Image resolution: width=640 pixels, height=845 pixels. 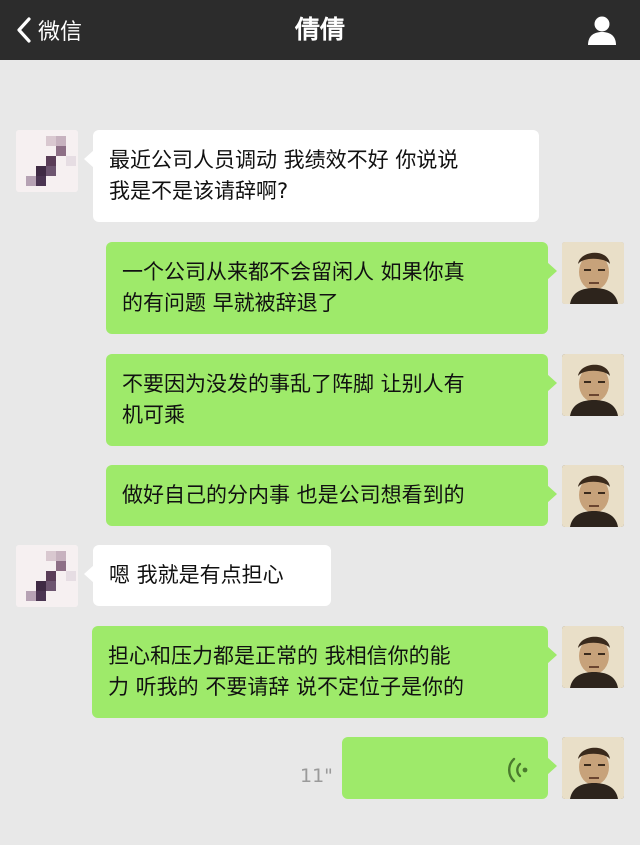 I want to click on back-button: 微信, so click(x=48, y=30).